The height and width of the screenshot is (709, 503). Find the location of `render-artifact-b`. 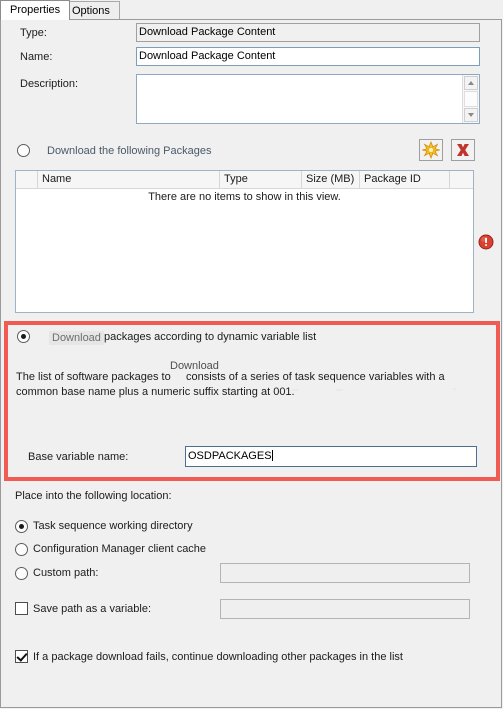

render-artifact-b is located at coordinates (339, 390).